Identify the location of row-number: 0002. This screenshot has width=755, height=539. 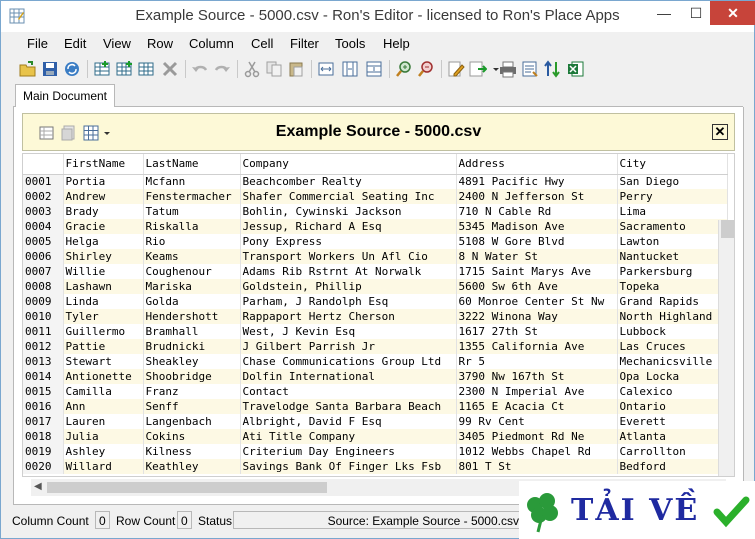
(43, 196).